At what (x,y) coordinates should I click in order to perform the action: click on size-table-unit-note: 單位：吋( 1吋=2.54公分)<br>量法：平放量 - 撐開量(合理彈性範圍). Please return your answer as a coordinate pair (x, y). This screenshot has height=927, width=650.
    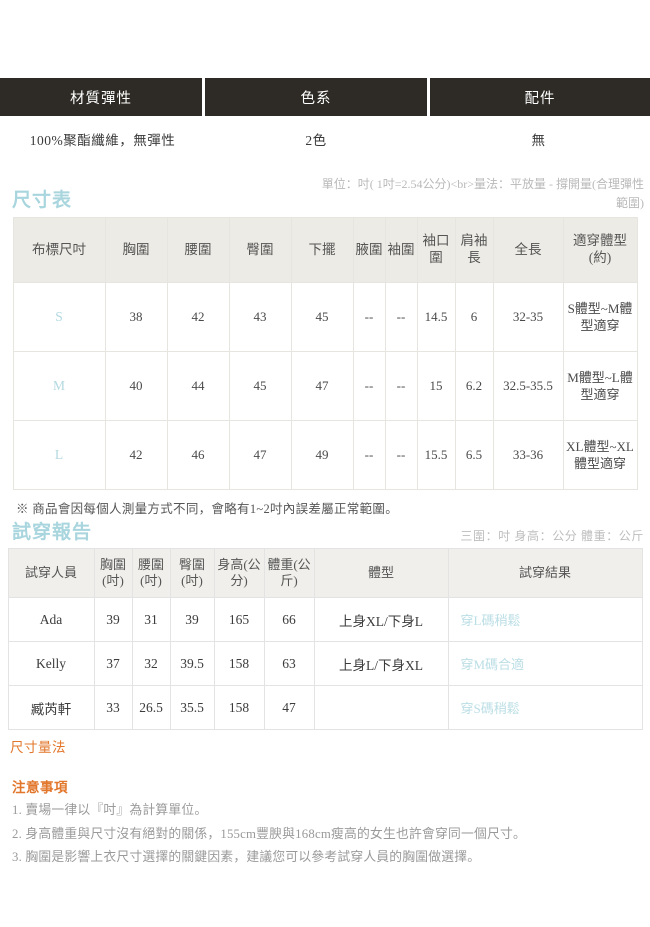
    Looking at the image, I should click on (482, 193).